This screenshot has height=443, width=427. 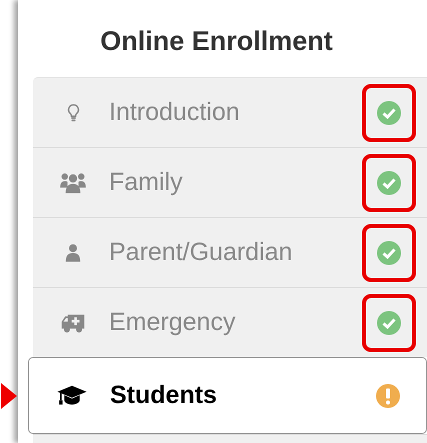 What do you see at coordinates (164, 395) in the screenshot?
I see `step-label: Students` at bounding box center [164, 395].